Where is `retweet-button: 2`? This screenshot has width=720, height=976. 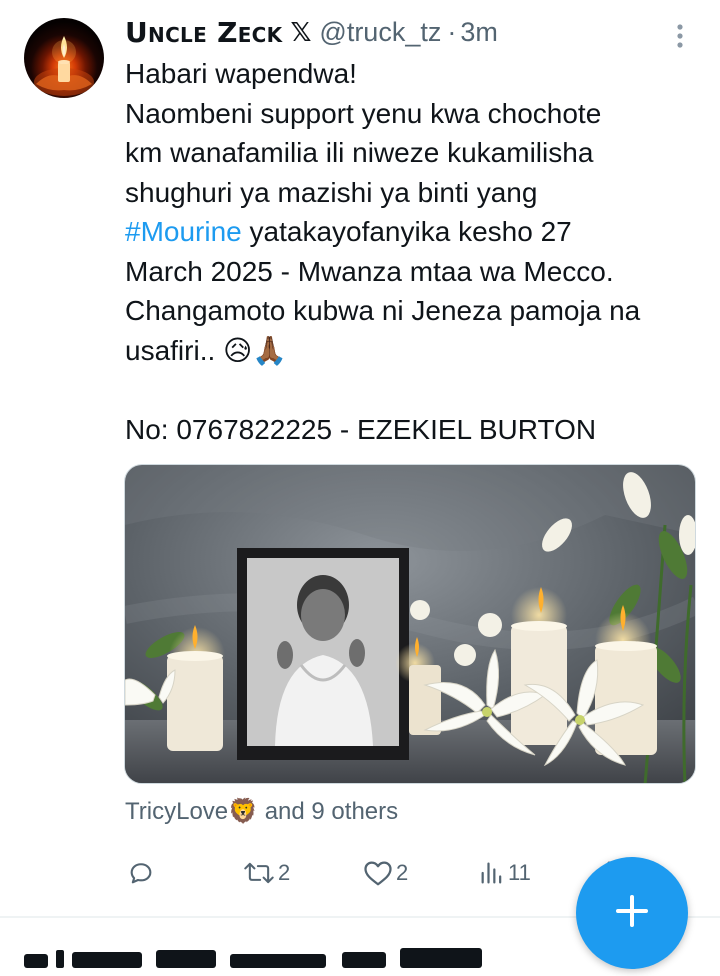
retweet-button: 2 is located at coordinates (266, 873).